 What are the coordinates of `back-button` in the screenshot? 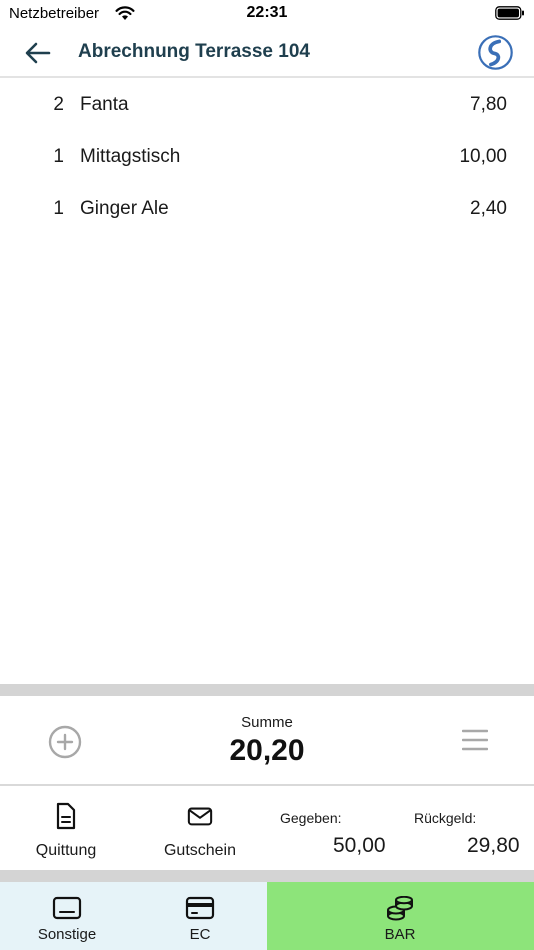 It's located at (38, 53).